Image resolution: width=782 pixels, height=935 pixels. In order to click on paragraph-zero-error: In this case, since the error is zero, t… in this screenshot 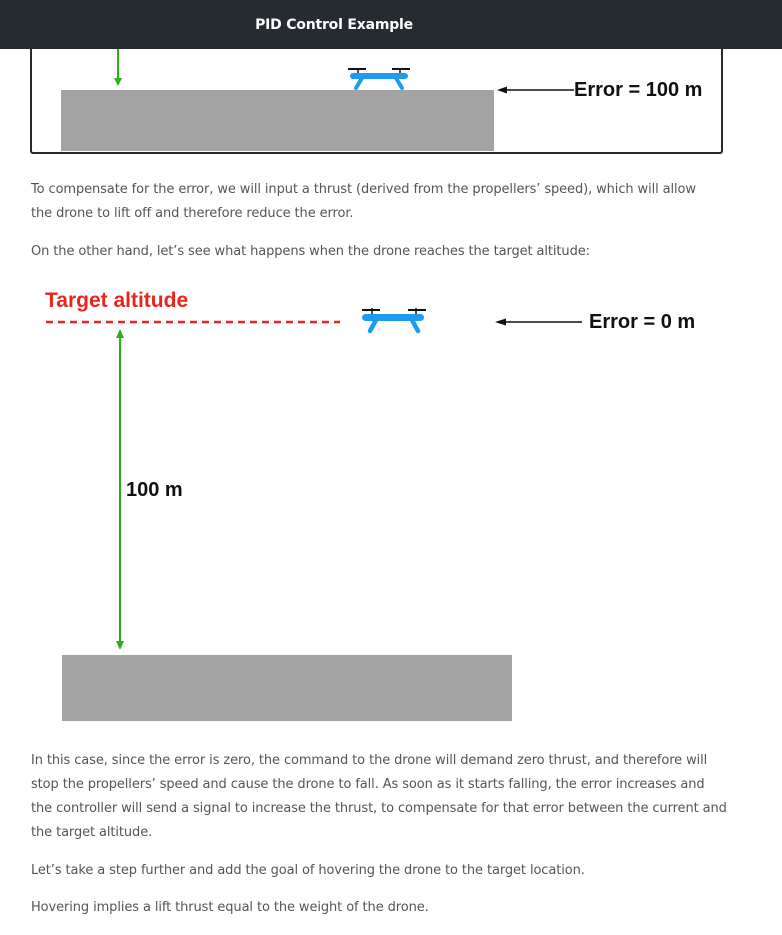, I will do `click(379, 796)`.